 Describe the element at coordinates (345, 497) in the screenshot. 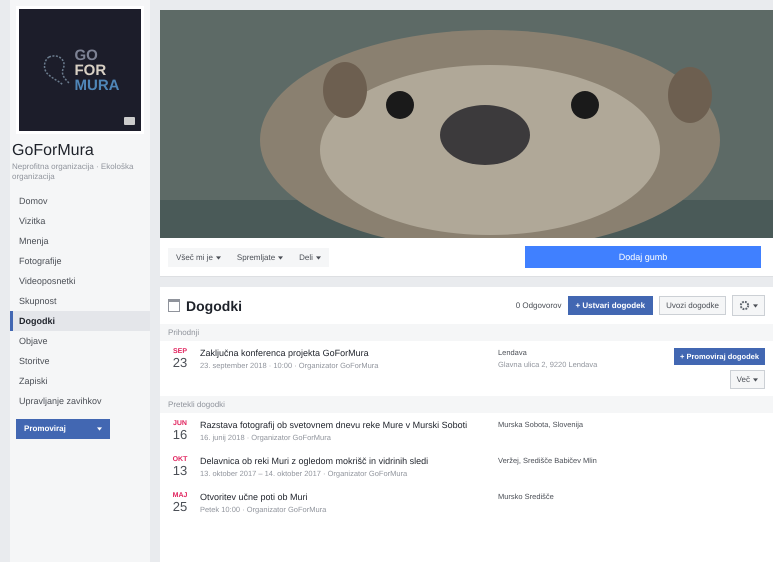

I see `event-title: Otvoritev učne poti ob Muri` at that location.